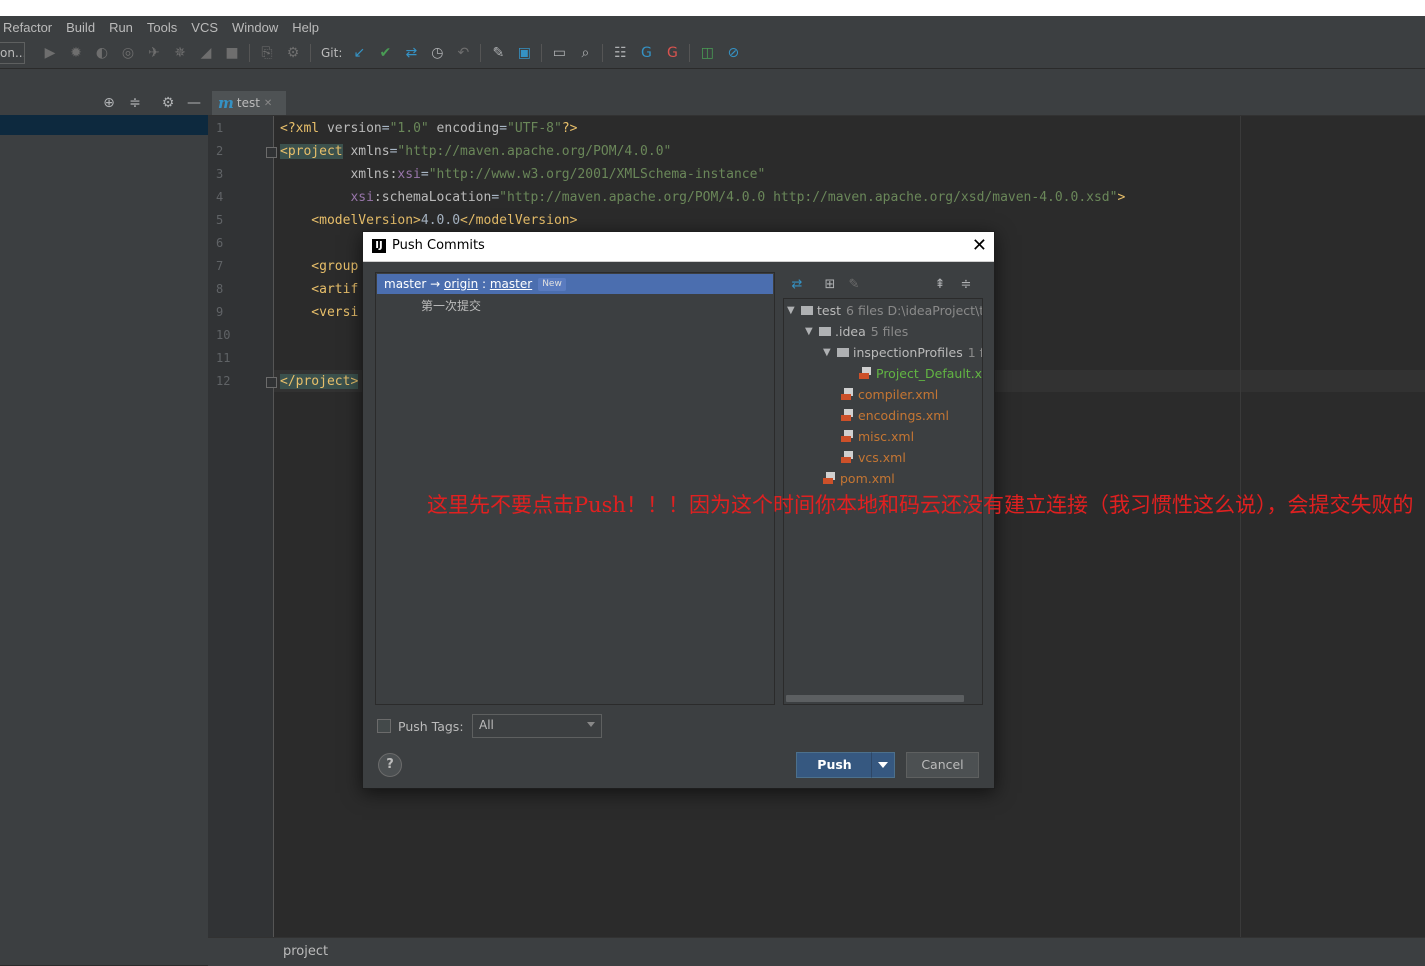 Image resolution: width=1425 pixels, height=966 pixels. I want to click on branch-row: master → origin : master New, so click(575, 284).